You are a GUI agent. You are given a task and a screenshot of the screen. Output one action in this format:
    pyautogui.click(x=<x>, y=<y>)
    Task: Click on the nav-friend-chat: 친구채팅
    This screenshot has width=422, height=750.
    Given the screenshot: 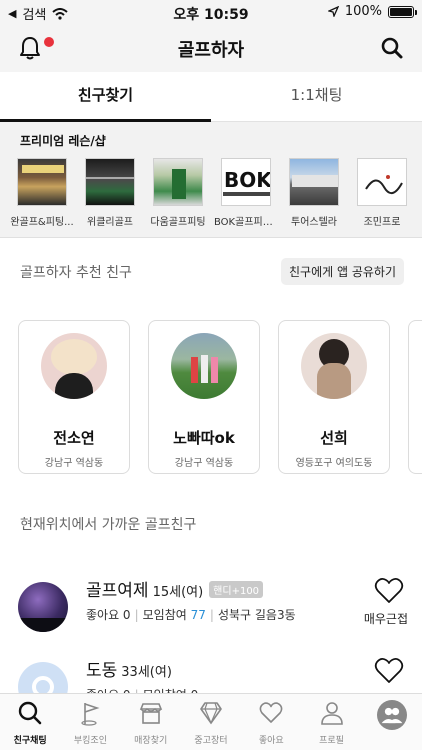 What is the action you would take?
    pyautogui.click(x=30, y=722)
    